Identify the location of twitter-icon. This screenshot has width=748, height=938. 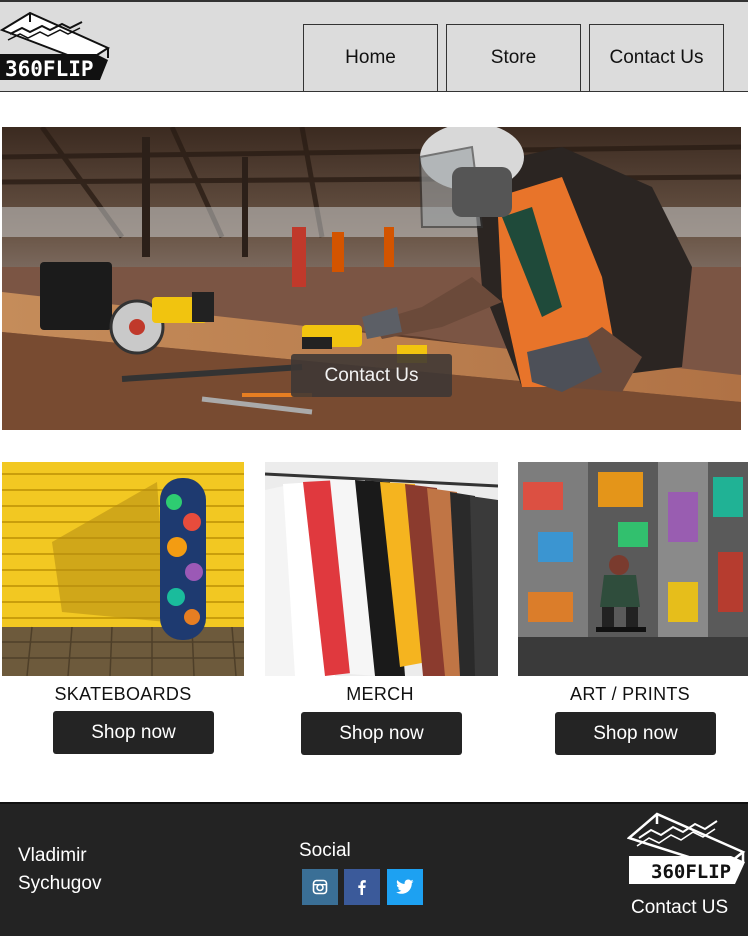
(405, 886).